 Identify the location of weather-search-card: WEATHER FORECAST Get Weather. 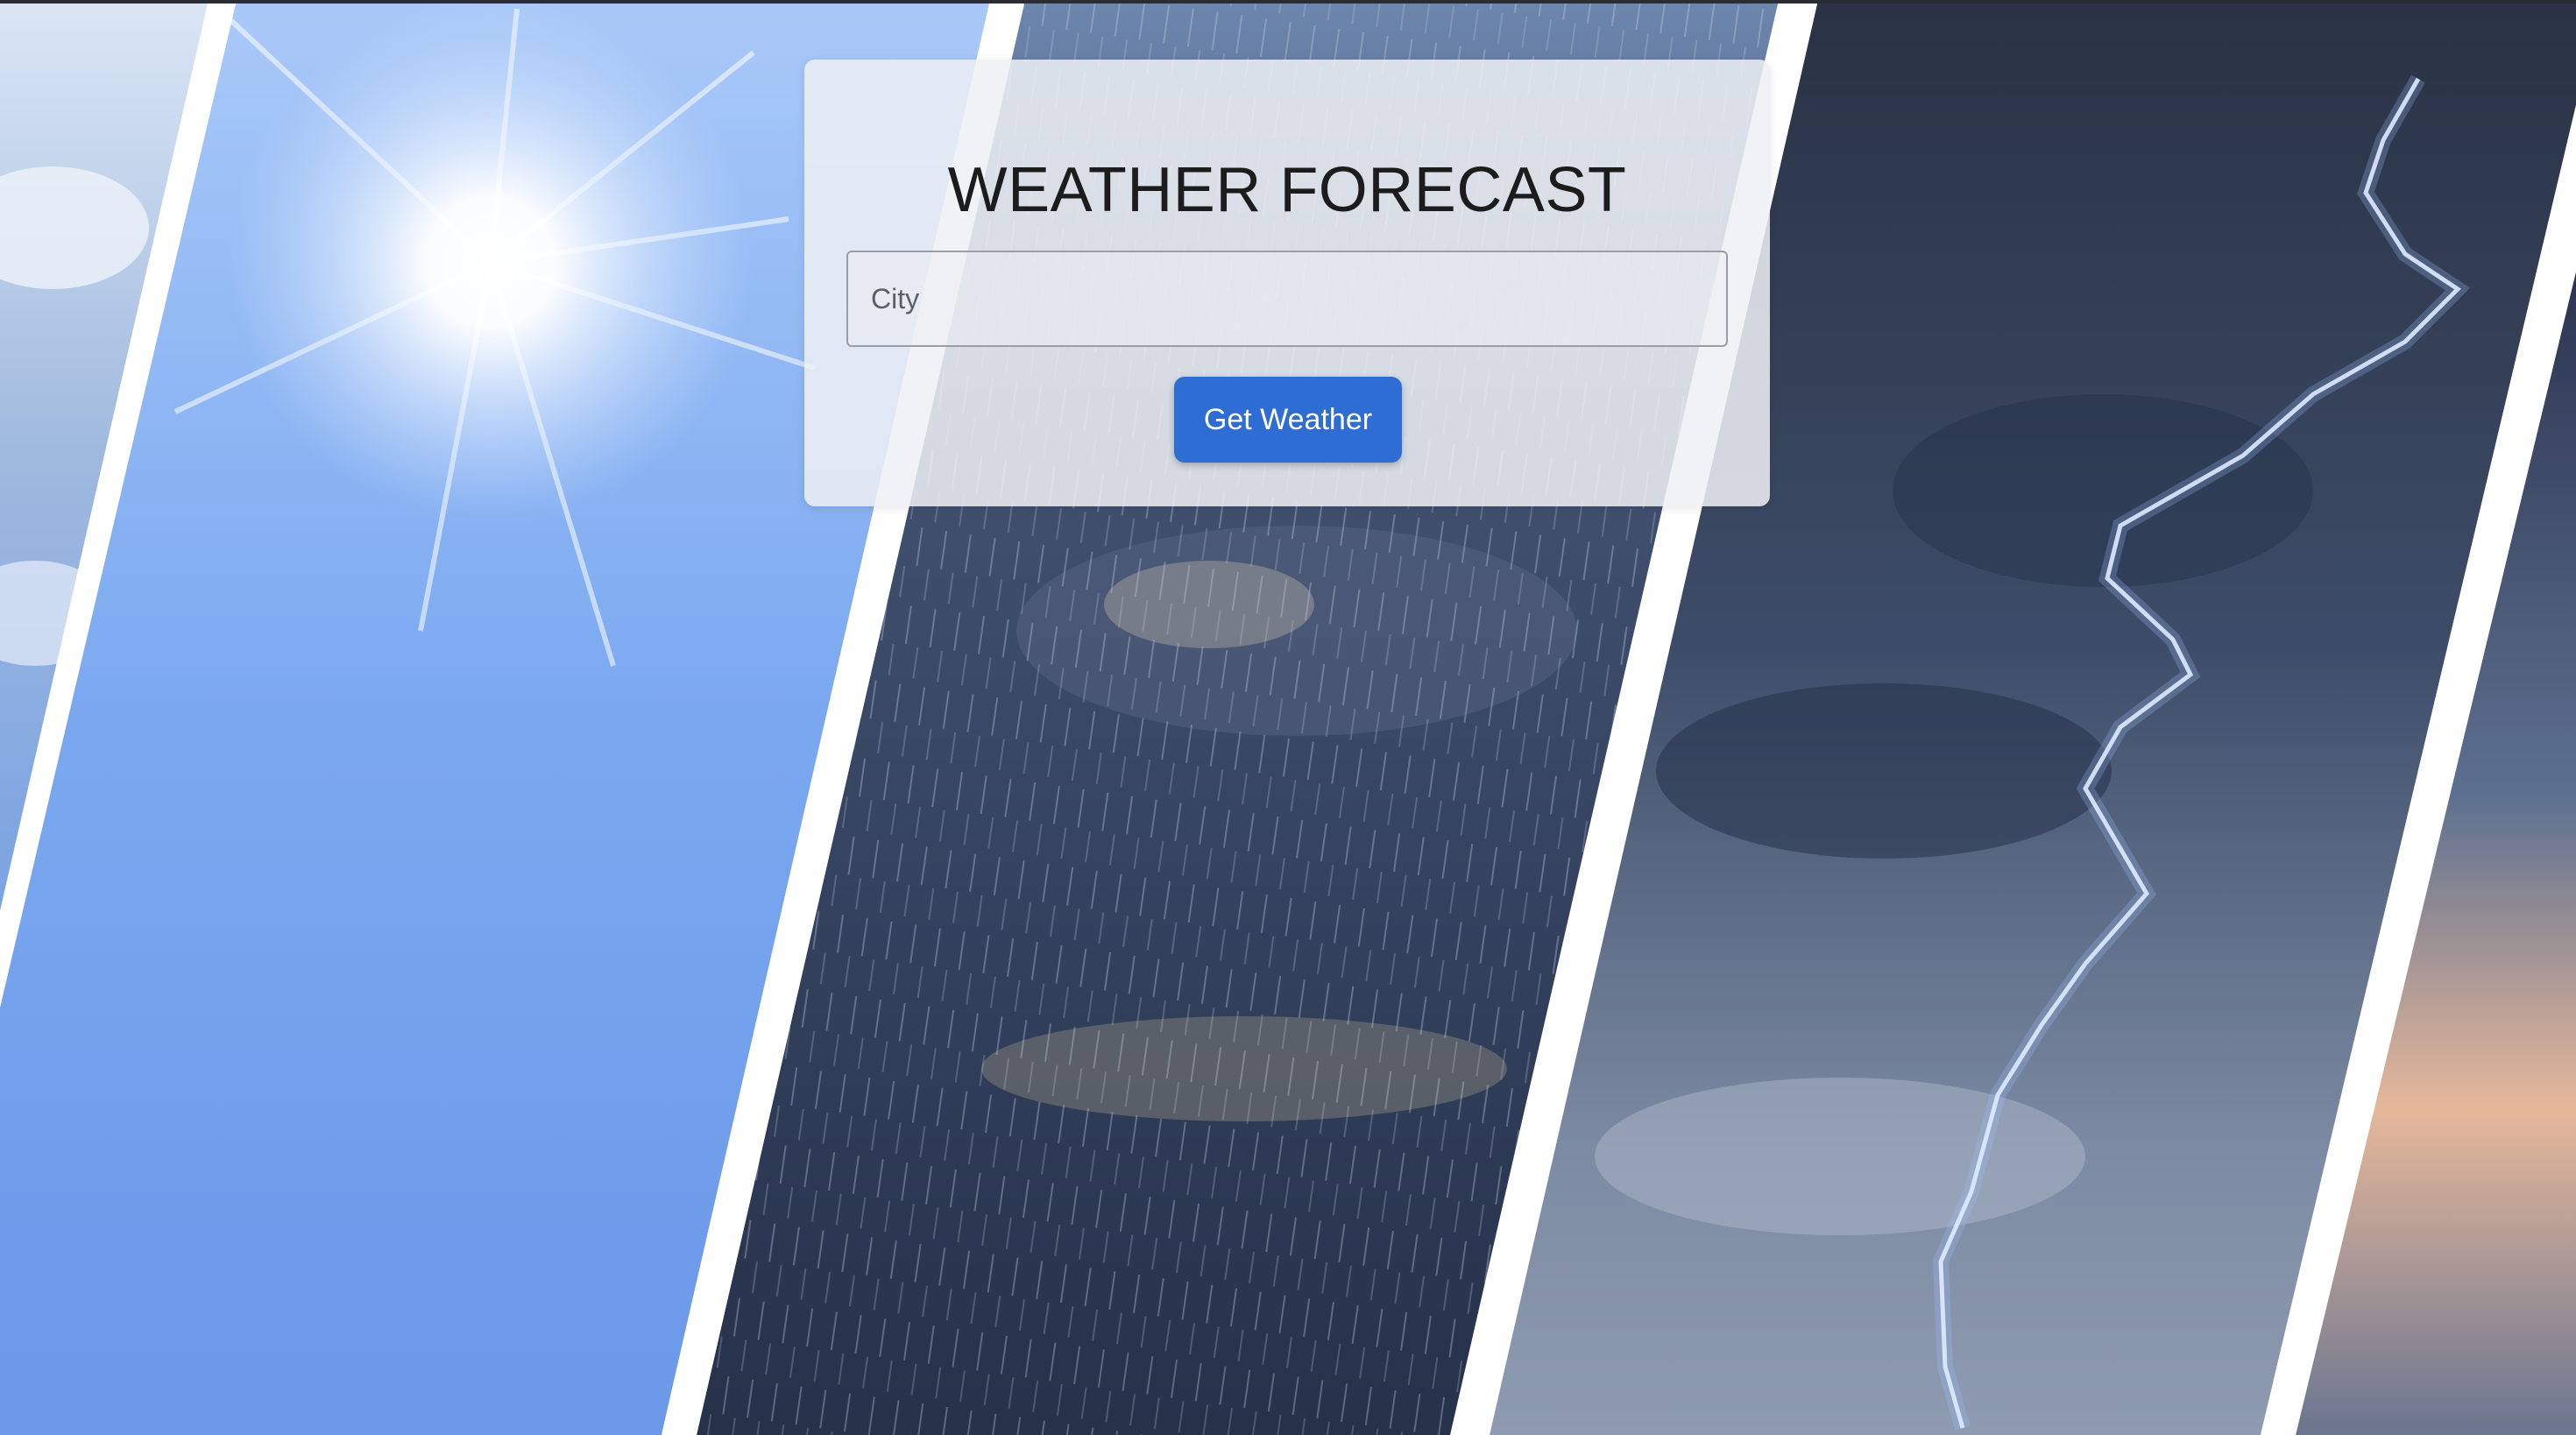
(1287, 283).